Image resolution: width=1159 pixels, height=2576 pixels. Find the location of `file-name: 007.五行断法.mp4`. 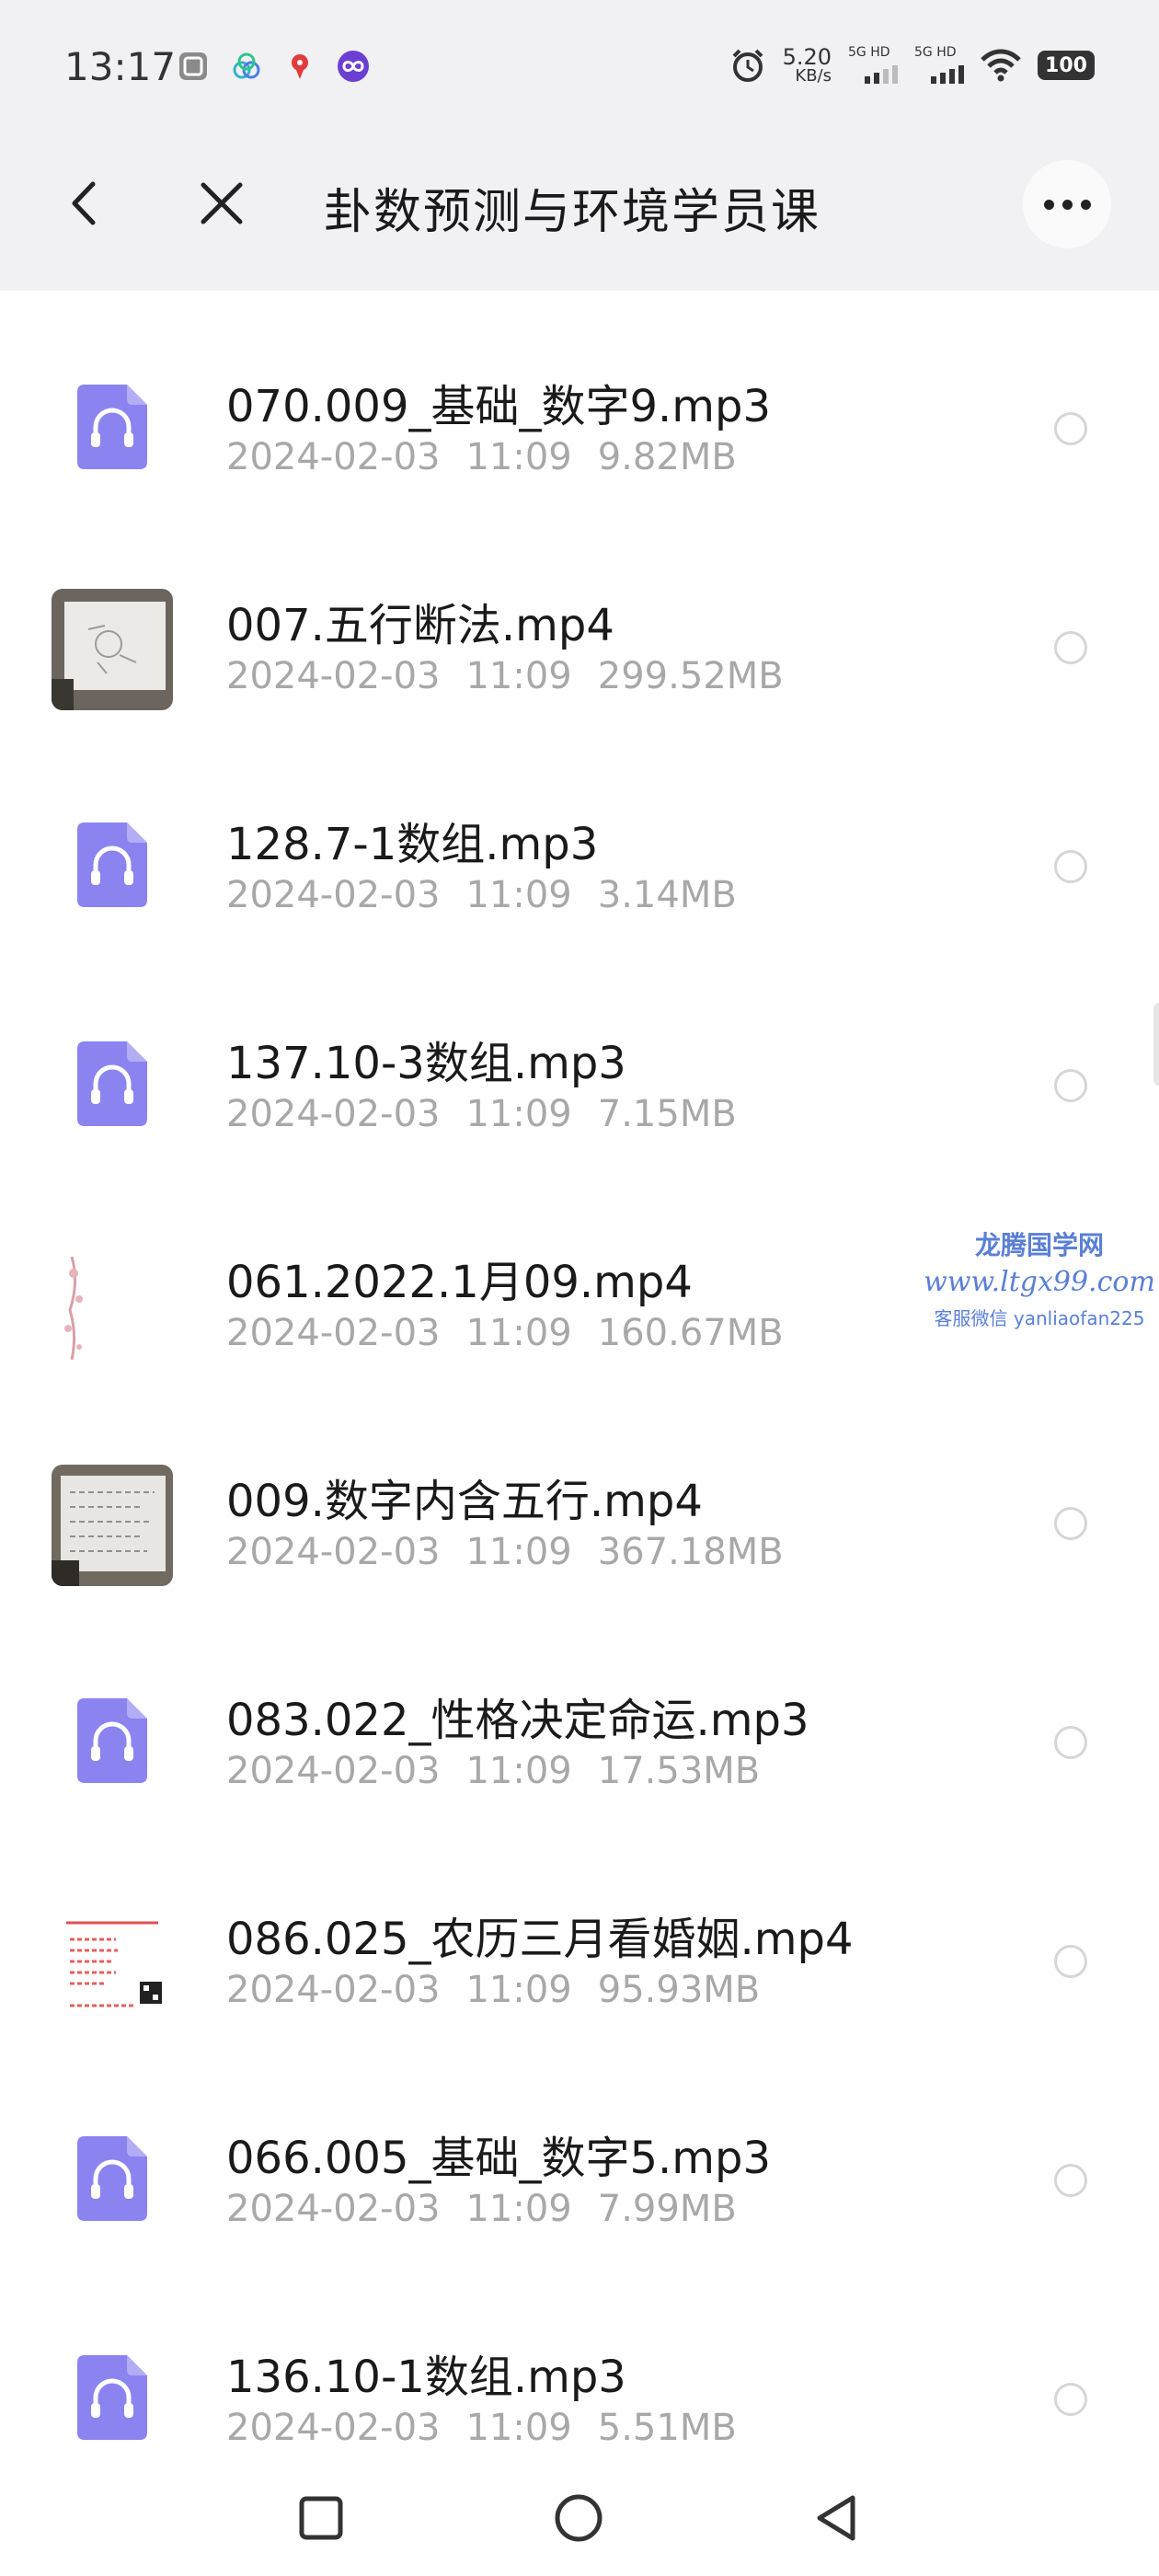

file-name: 007.五行断法.mp4 is located at coordinates (420, 625).